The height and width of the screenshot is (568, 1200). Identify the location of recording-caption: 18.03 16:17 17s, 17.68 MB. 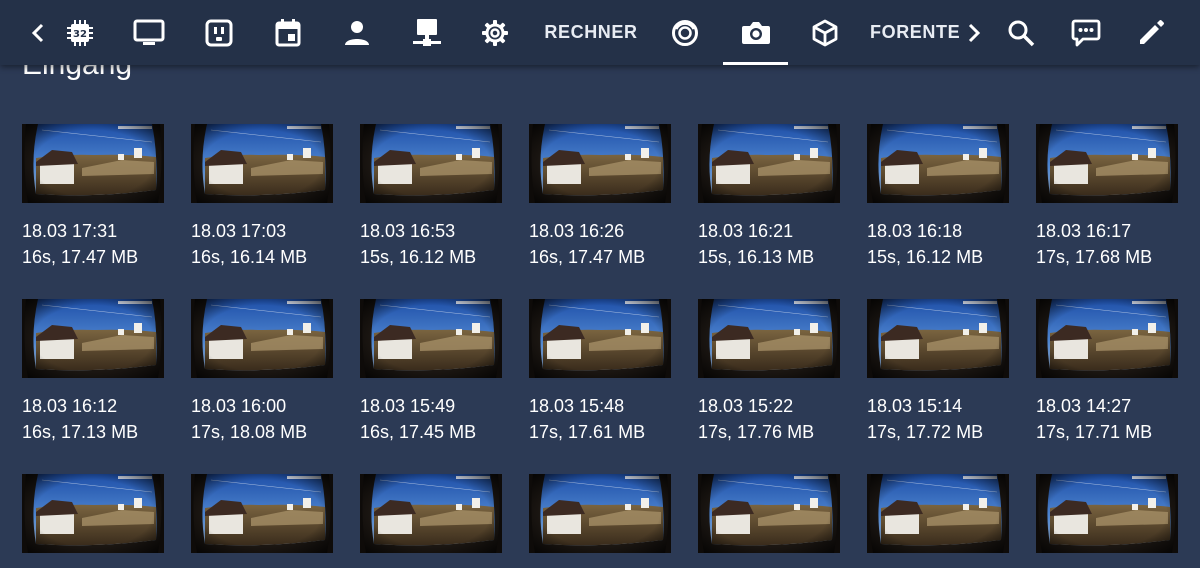
(1107, 244).